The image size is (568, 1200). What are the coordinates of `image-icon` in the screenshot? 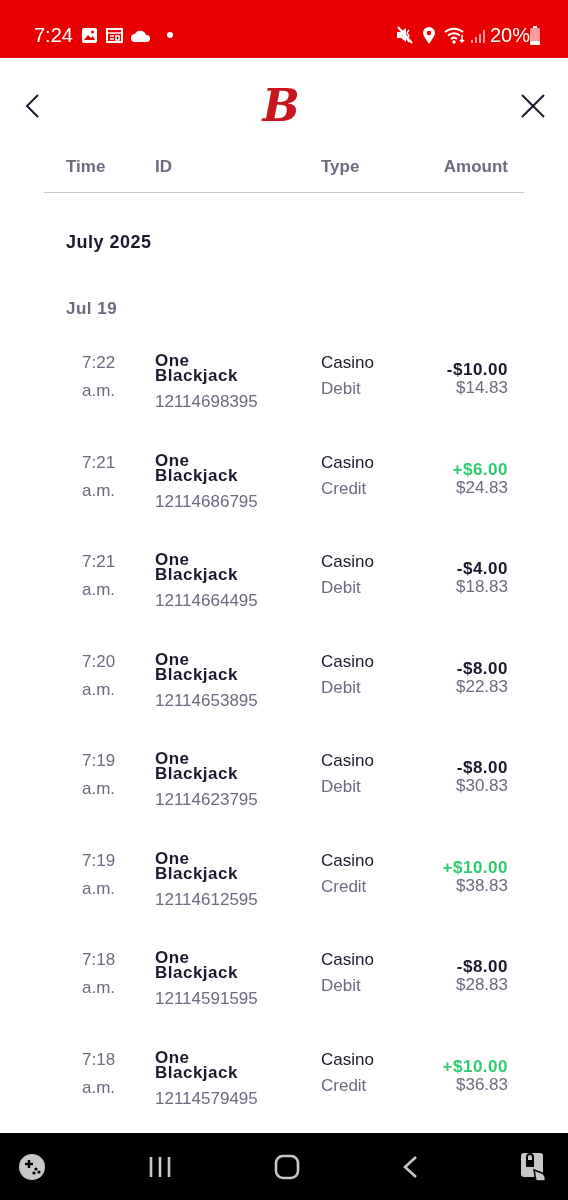 It's located at (89, 35).